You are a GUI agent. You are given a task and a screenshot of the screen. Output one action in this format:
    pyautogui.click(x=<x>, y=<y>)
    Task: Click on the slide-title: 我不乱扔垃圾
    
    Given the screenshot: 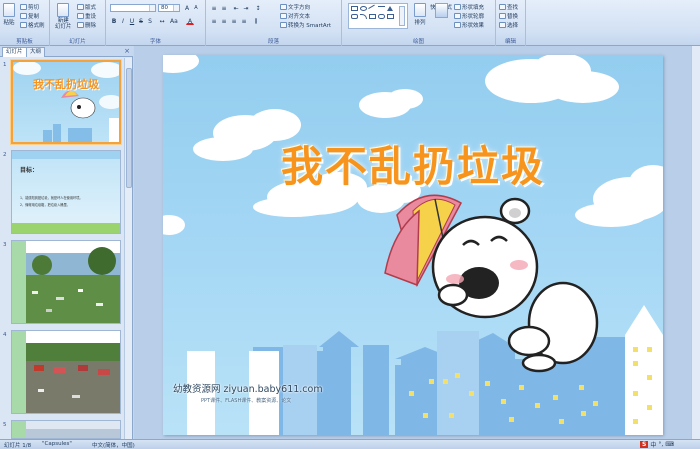 What is the action you would take?
    pyautogui.click(x=413, y=163)
    